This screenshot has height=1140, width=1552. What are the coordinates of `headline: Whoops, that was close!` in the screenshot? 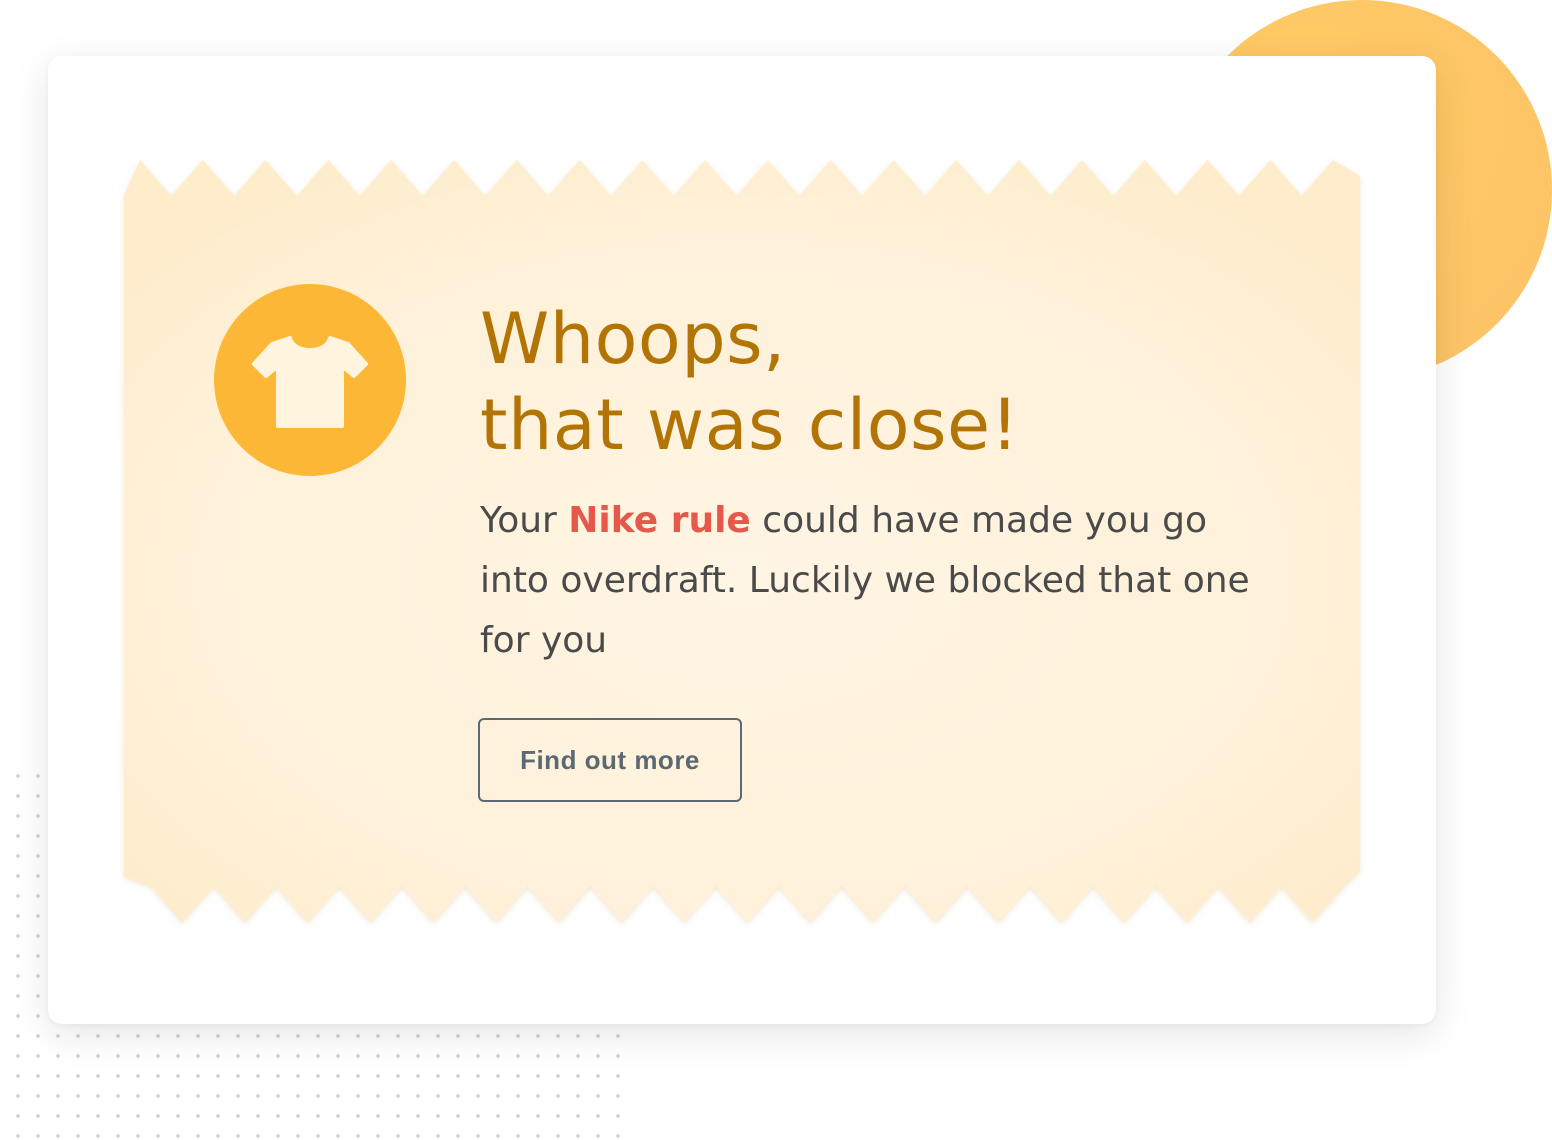 It's located at (749, 382).